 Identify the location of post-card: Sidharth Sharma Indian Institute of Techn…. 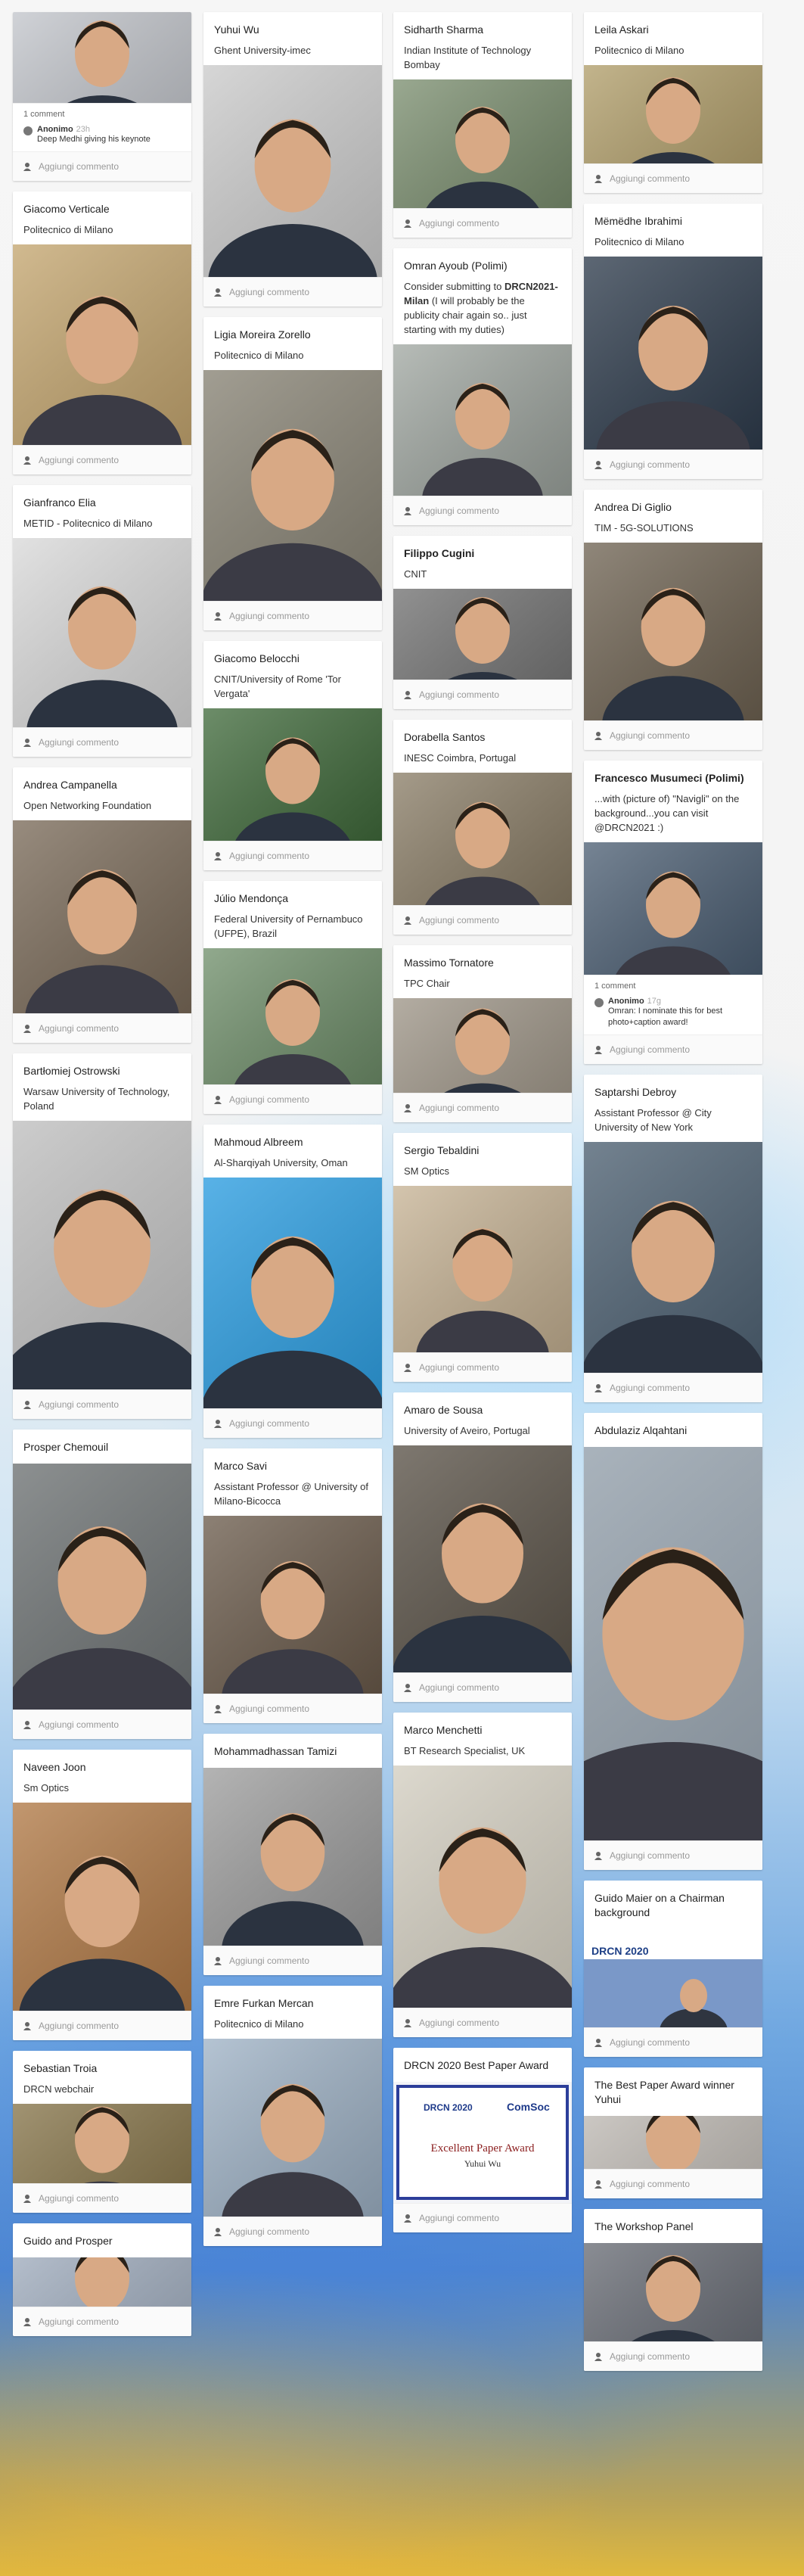
(482, 125).